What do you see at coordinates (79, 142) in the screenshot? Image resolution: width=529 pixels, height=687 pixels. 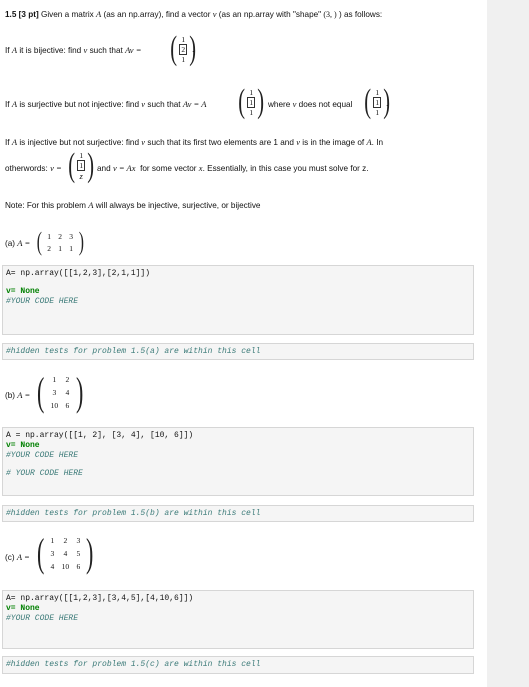 I see `case-text: is injective but not surjective: find` at bounding box center [79, 142].